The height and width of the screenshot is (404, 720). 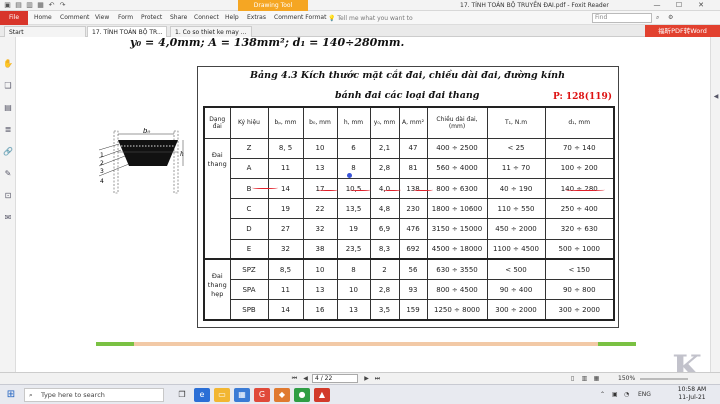 I want to click on maximize-icon: ☐, so click(x=679, y=5).